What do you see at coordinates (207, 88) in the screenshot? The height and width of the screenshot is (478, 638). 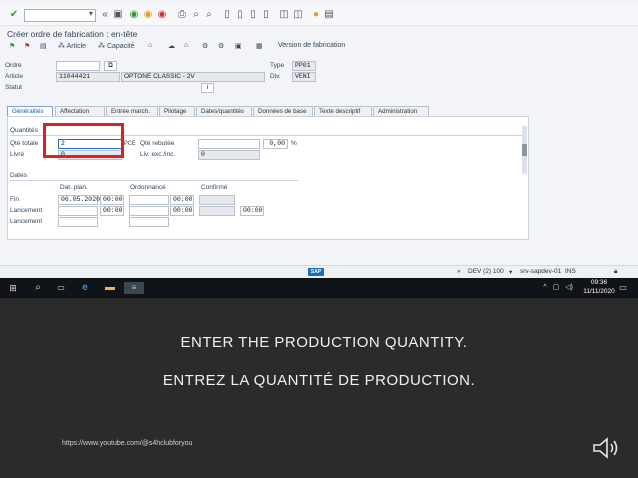 I see `statut-info-button: i` at bounding box center [207, 88].